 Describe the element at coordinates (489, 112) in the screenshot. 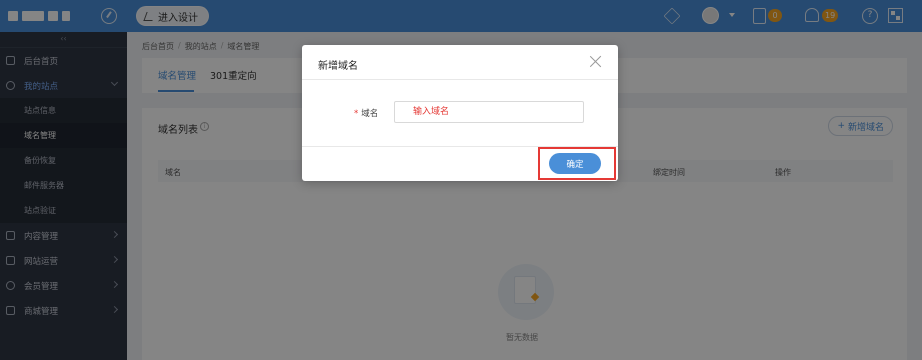

I see `domain-input` at that location.